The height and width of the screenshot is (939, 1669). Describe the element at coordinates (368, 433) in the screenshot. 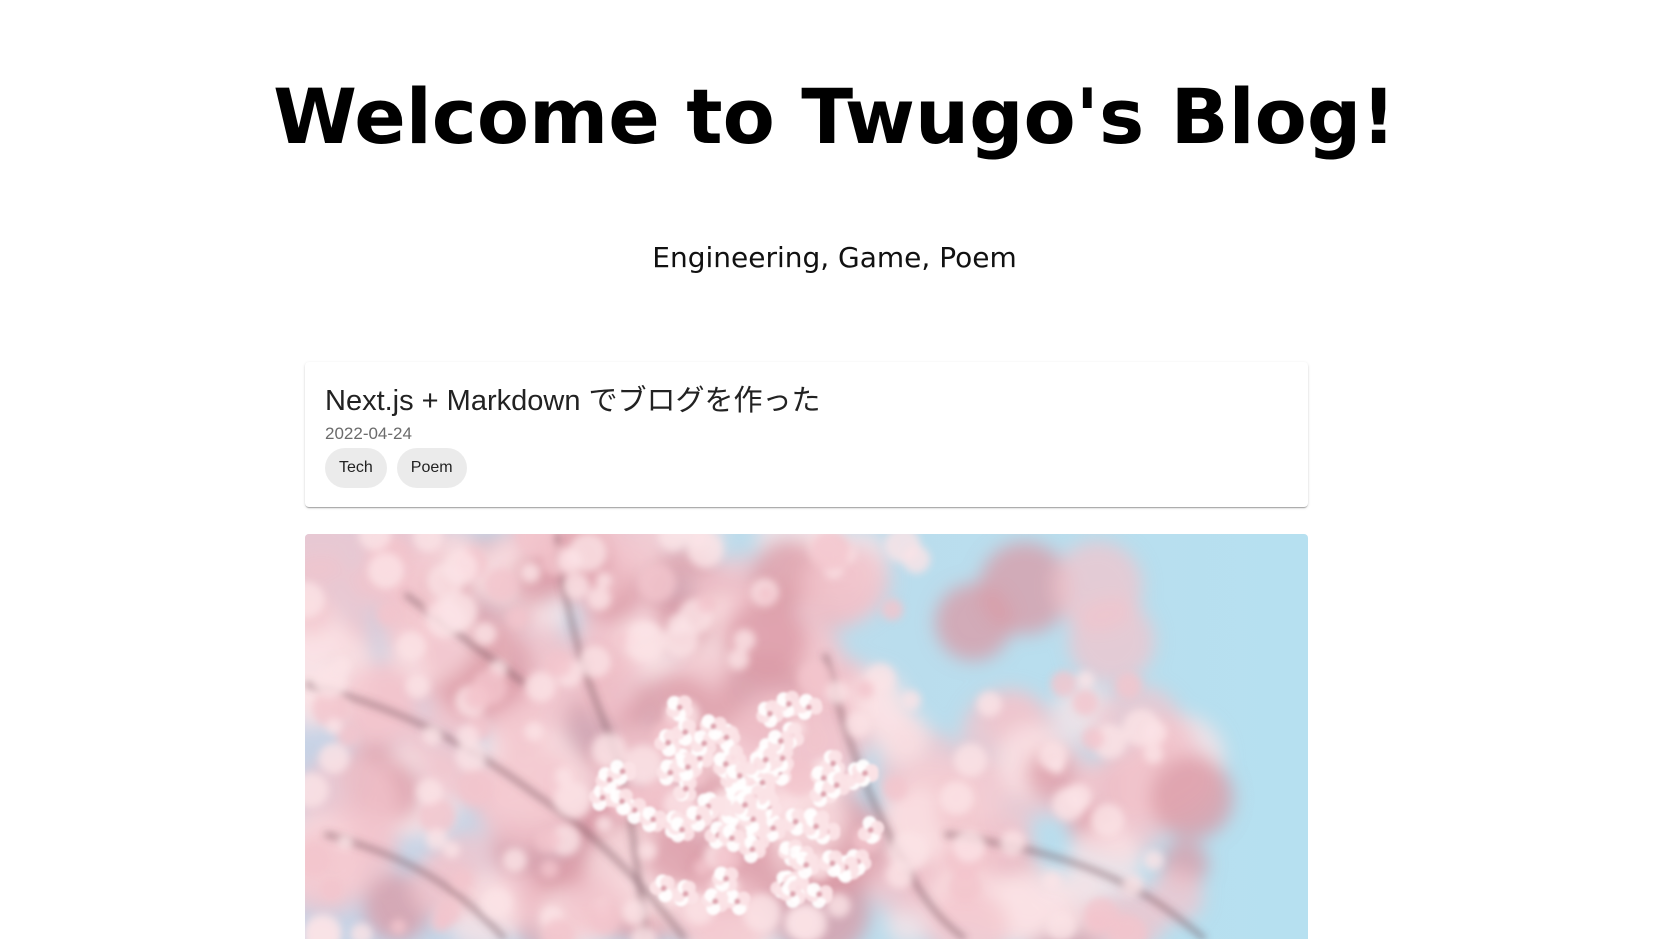

I see `post-date: 2022-04-24` at that location.